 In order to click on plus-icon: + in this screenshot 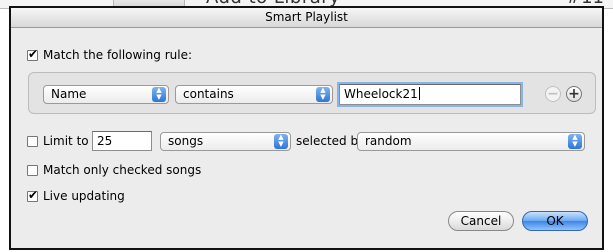, I will do `click(574, 94)`.